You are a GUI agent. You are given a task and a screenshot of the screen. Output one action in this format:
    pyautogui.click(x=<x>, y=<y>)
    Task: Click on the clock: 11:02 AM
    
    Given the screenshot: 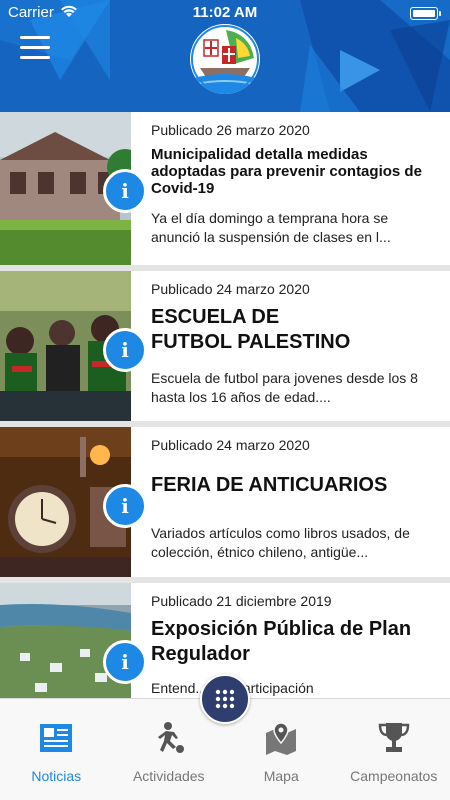 What is the action you would take?
    pyautogui.click(x=225, y=12)
    